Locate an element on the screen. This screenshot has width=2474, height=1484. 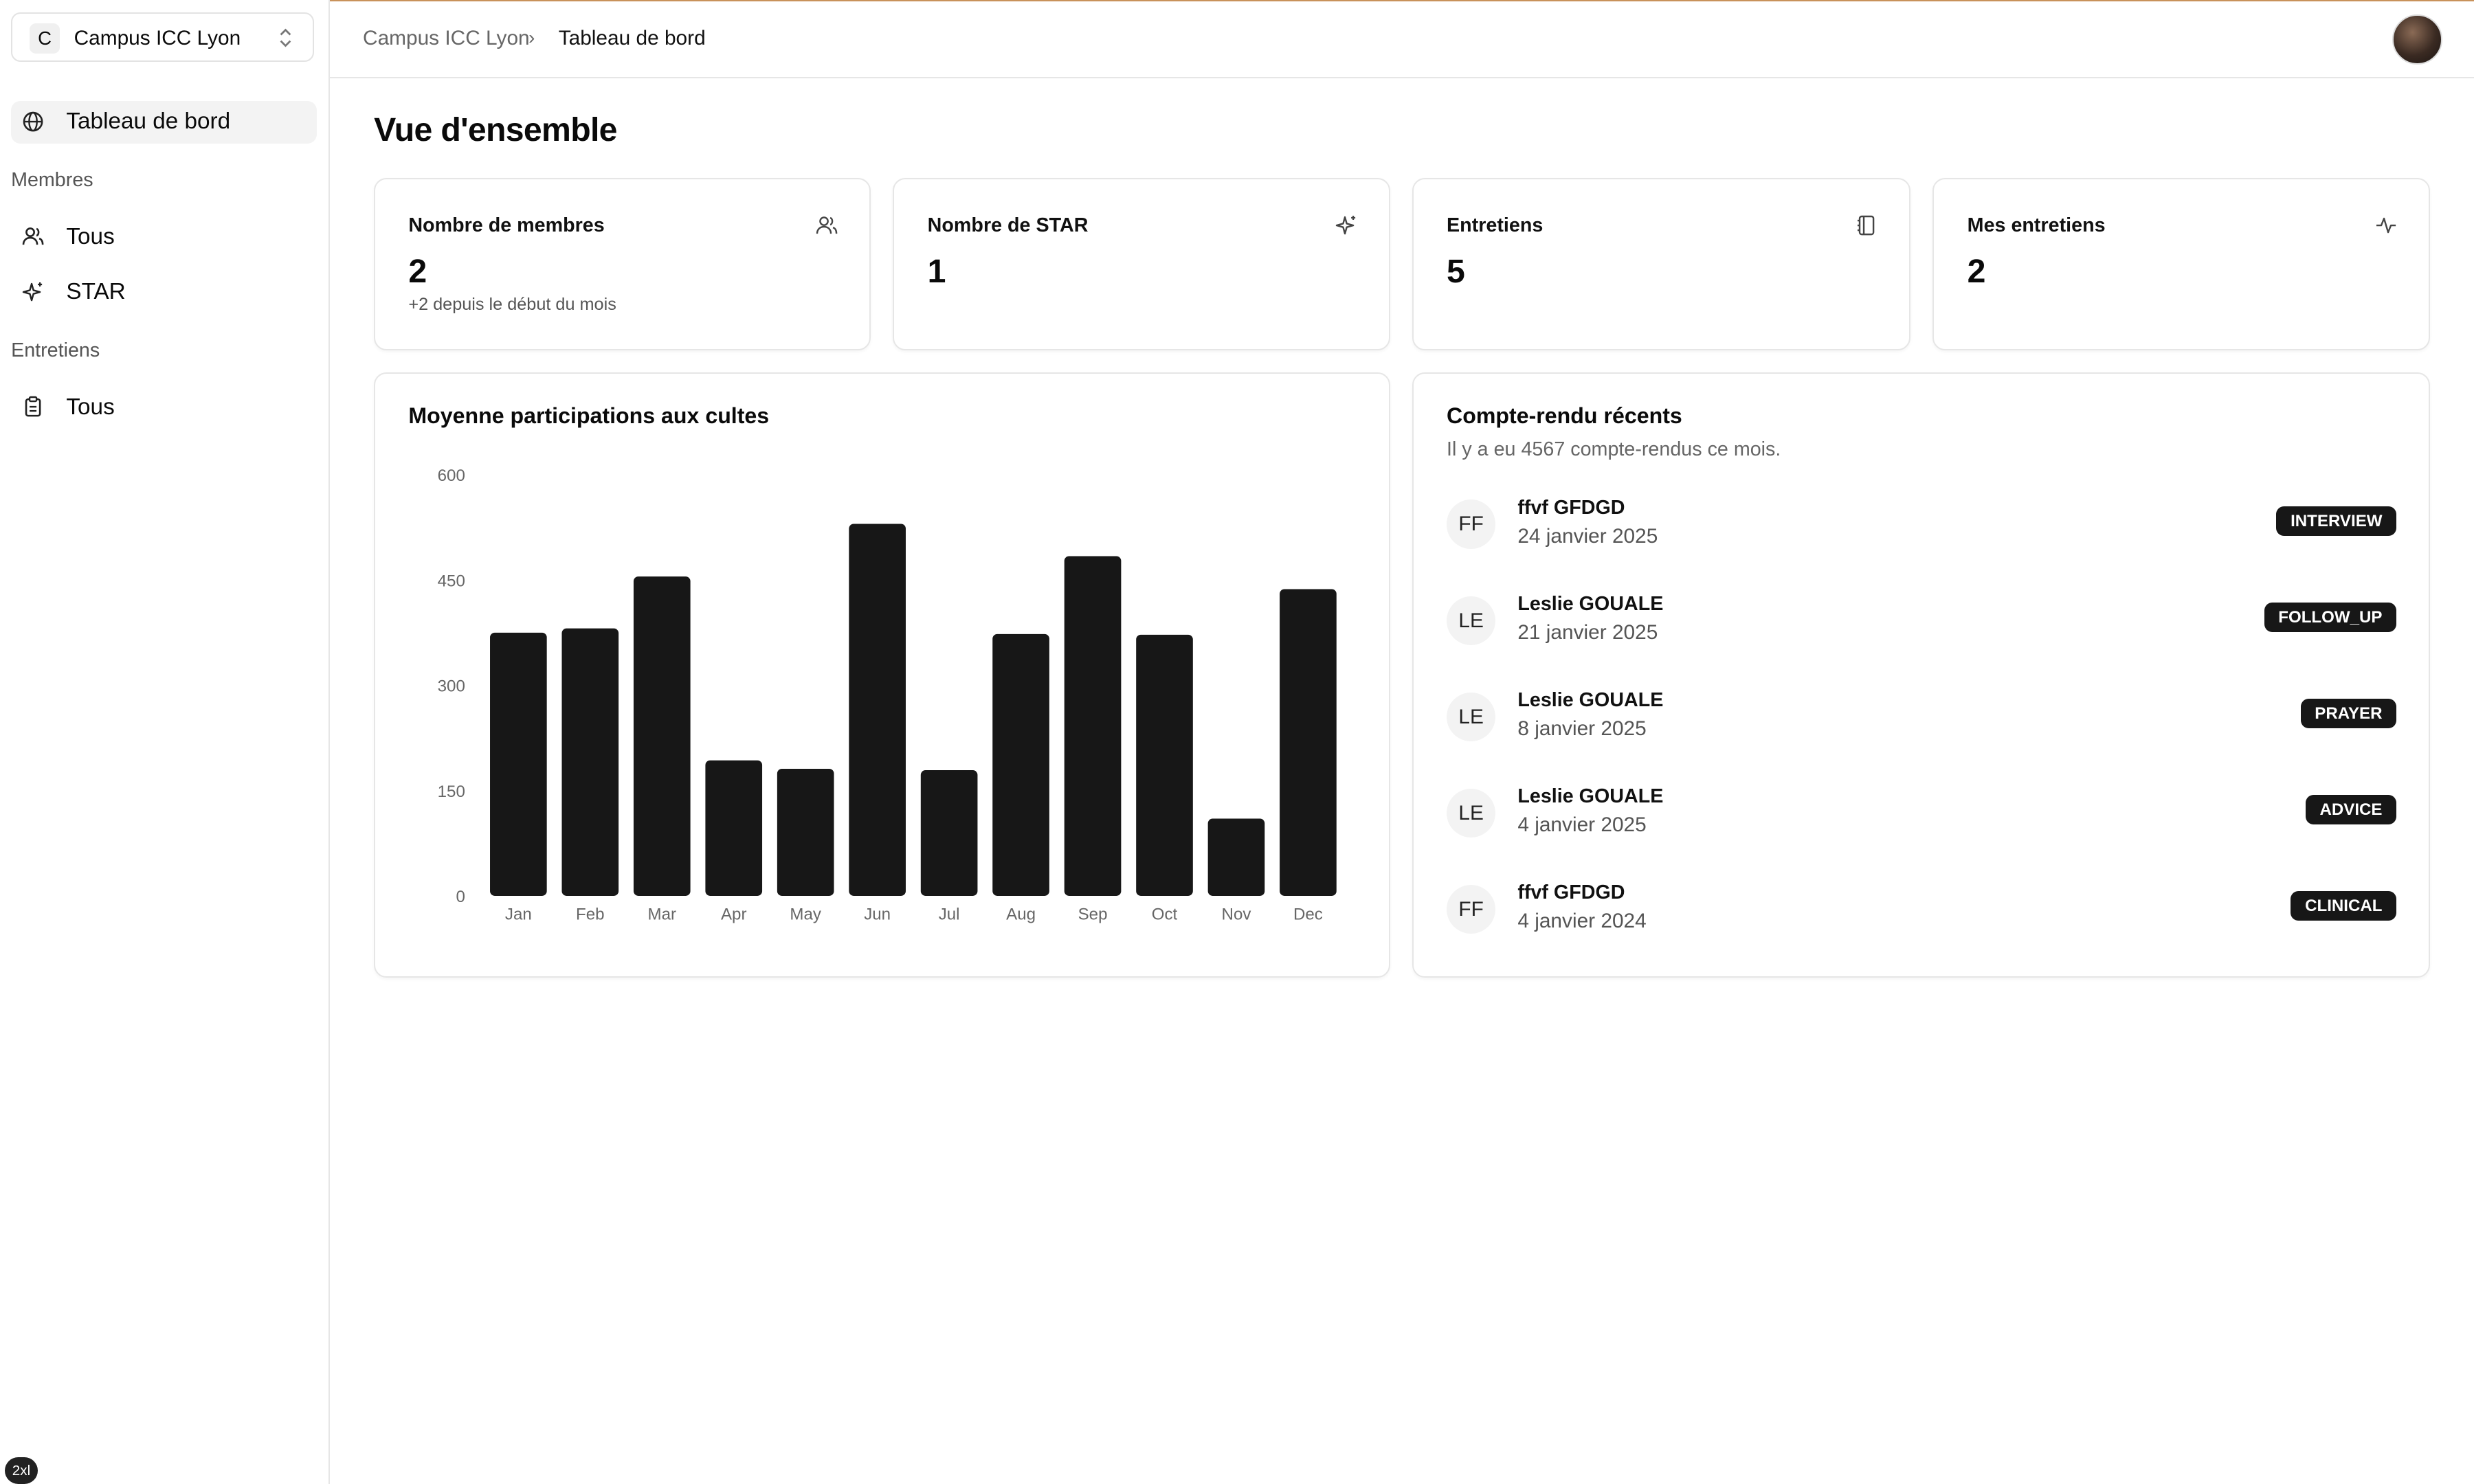
sidebar-item-label: STAR is located at coordinates (96, 292).